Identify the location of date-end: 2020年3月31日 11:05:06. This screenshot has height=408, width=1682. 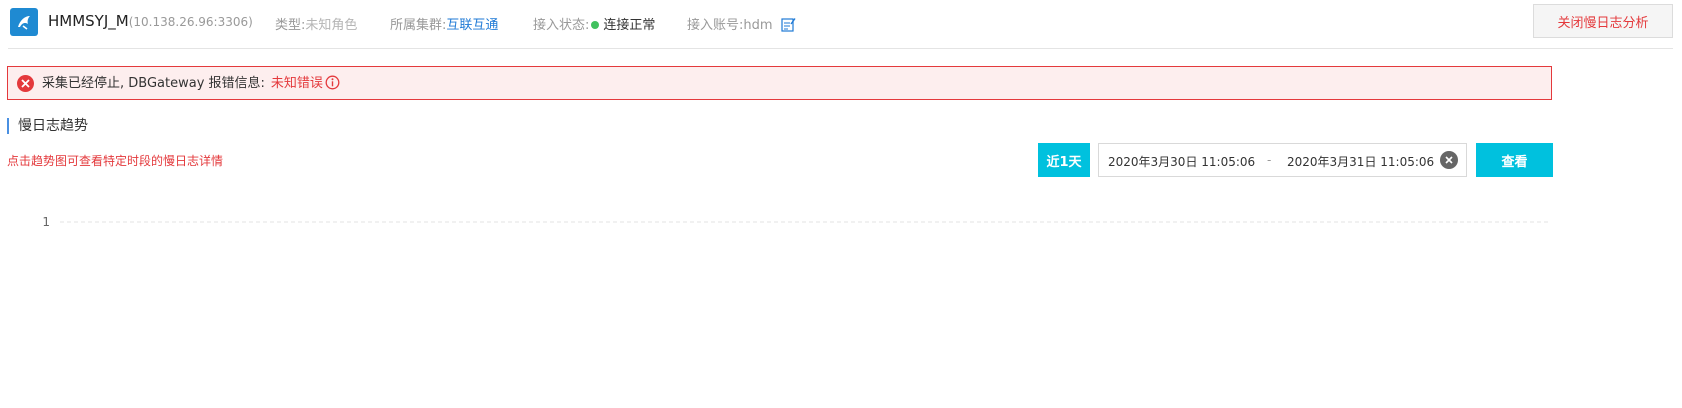
(1360, 161).